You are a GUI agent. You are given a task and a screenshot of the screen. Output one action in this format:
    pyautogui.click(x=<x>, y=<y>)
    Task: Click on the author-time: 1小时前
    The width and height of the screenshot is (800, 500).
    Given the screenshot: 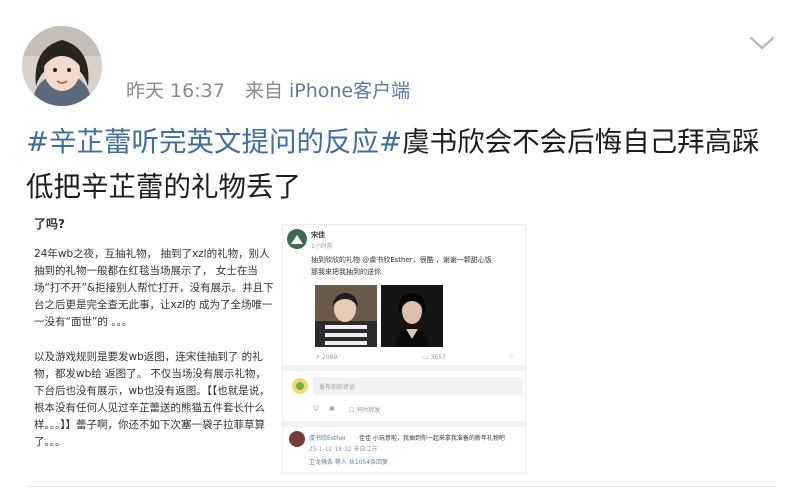 What is the action you would take?
    pyautogui.click(x=322, y=246)
    